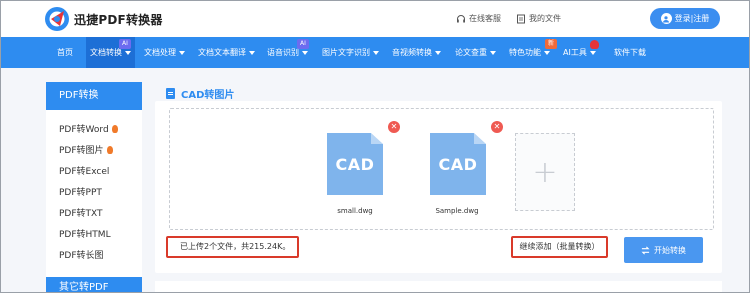  Describe the element at coordinates (170, 93) in the screenshot. I see `document-icon` at that location.